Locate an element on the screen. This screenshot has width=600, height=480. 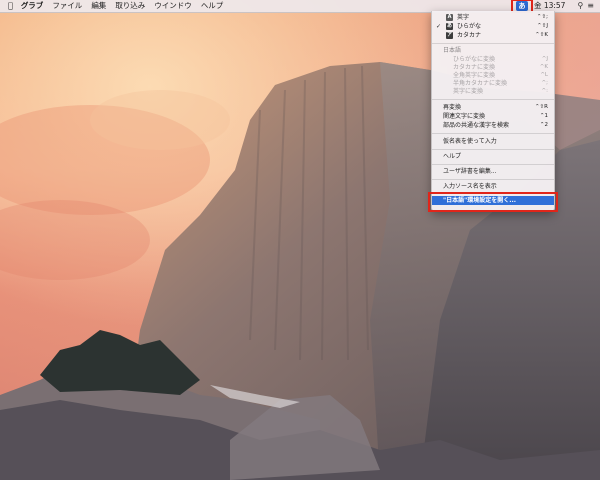
menu-item-label: カタカナ is located at coordinates (469, 35).